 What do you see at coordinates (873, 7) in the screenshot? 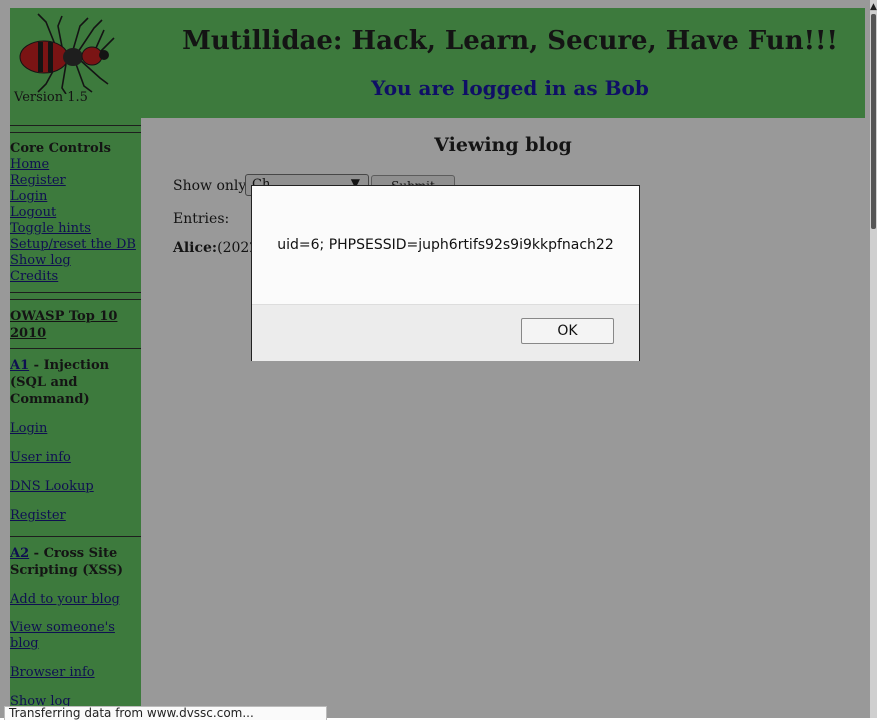
I see `scroll-up-arrow-icon: ▲` at bounding box center [873, 7].